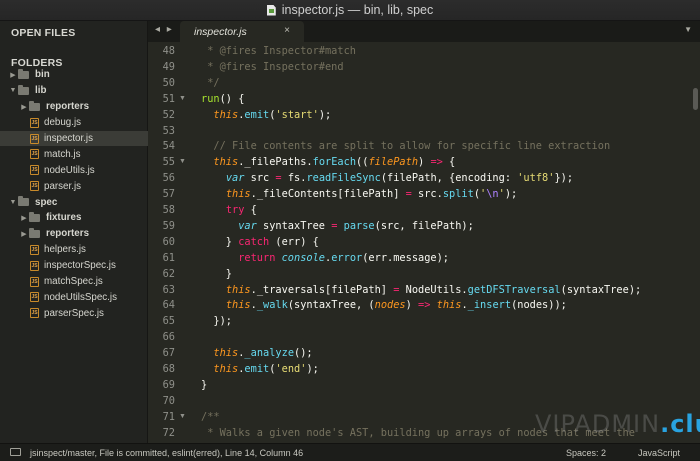 The image size is (700, 461). Describe the element at coordinates (15, 452) in the screenshot. I see `panel-toggle-icon` at that location.